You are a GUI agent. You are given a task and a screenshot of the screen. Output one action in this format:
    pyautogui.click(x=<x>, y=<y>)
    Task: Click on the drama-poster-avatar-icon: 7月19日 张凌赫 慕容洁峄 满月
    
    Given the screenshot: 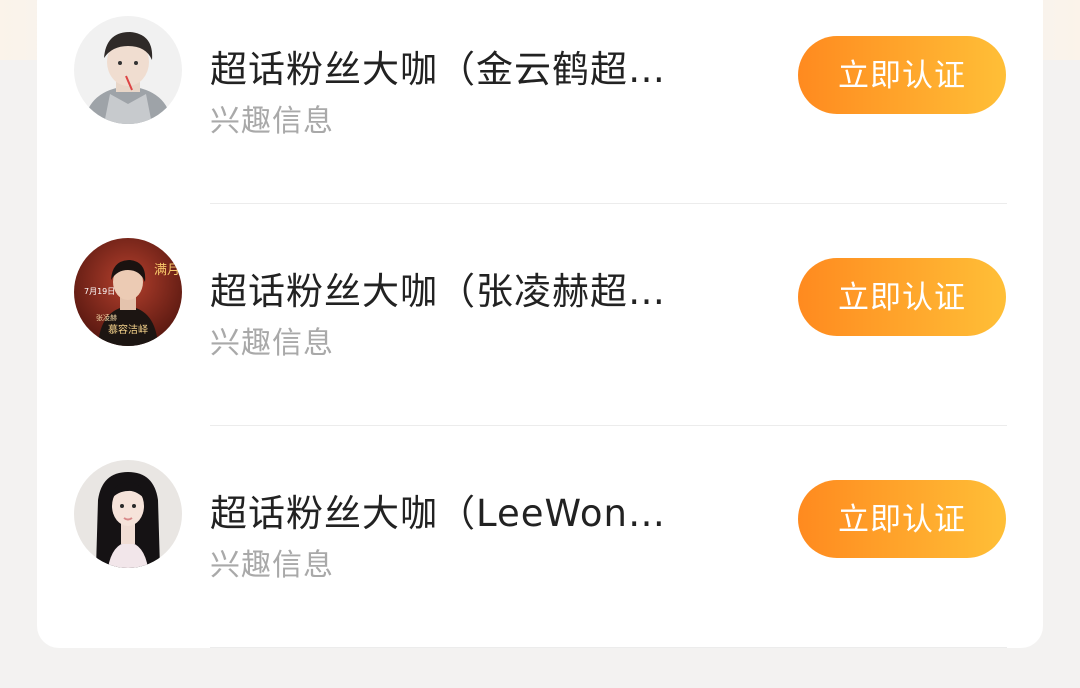 What is the action you would take?
    pyautogui.click(x=128, y=292)
    